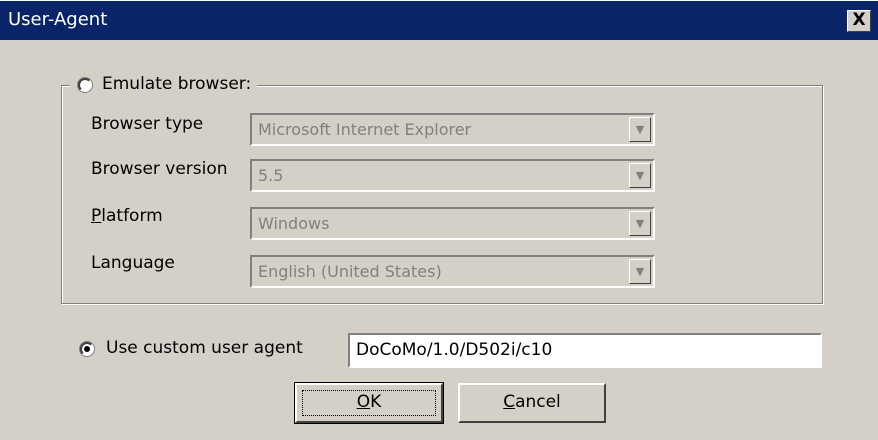 The width and height of the screenshot is (878, 440). Describe the element at coordinates (452, 175) in the screenshot. I see `browser-version-select: 5.5 ▼` at that location.